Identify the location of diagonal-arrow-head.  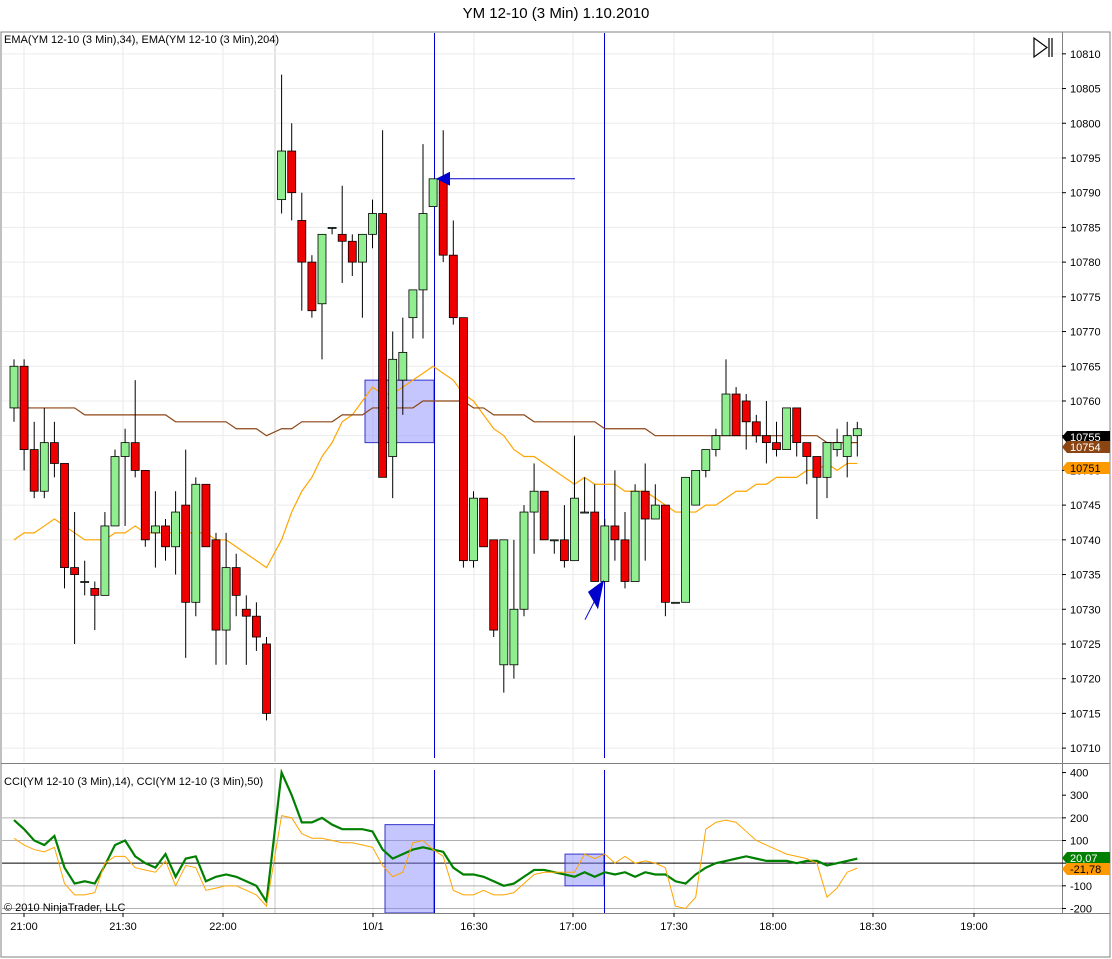
(596, 595).